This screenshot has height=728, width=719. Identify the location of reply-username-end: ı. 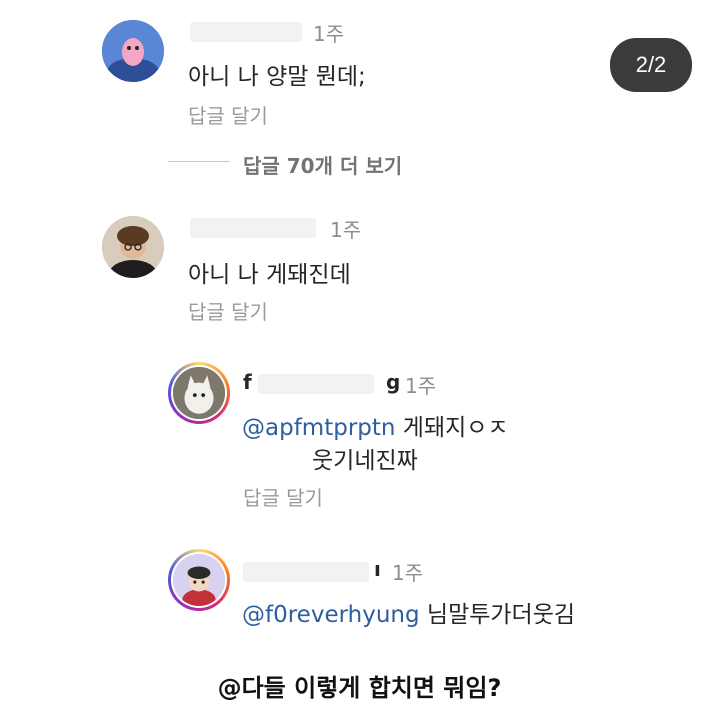
(377, 569).